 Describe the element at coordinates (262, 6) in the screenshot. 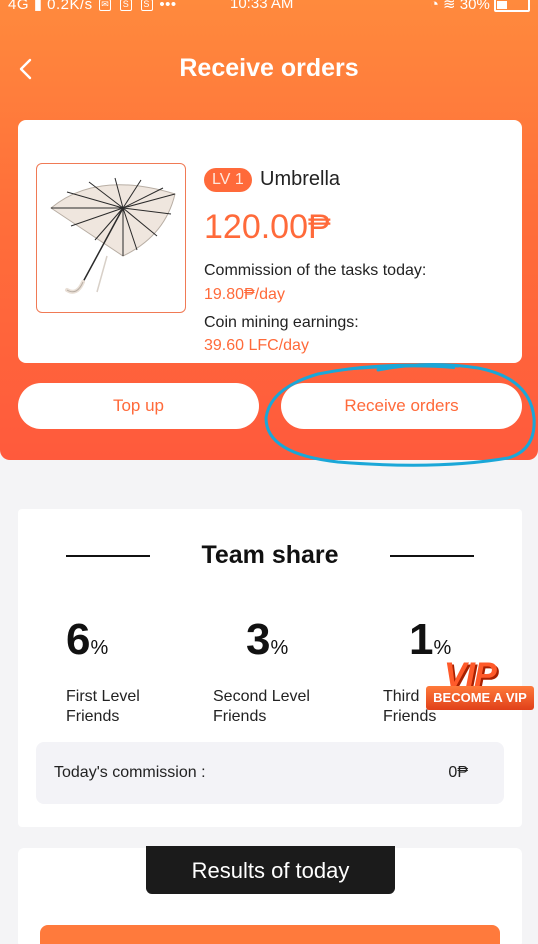

I see `status-time: 10:33 AM` at that location.